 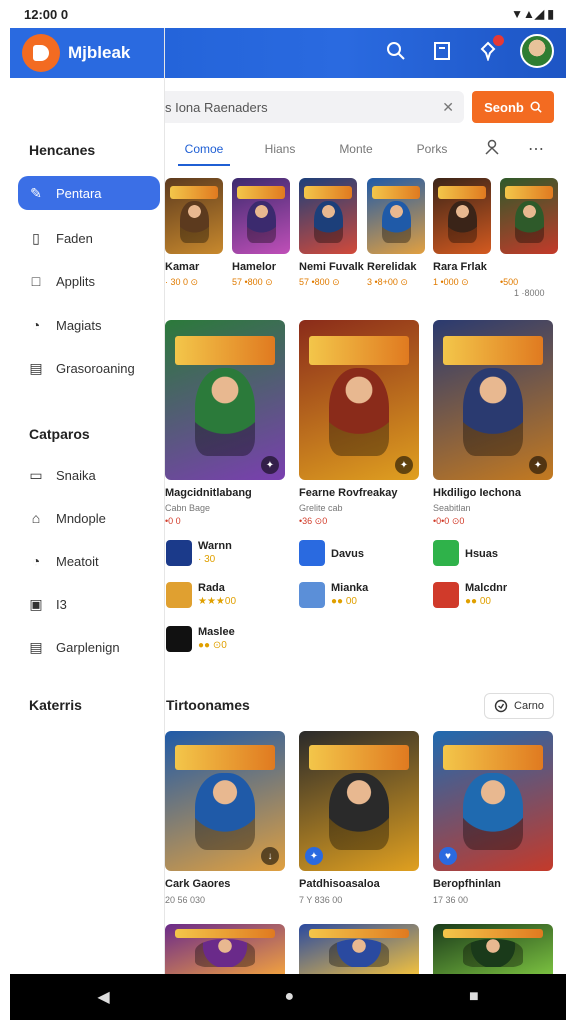 I want to click on status-time: 12:00 0, so click(x=46, y=14).